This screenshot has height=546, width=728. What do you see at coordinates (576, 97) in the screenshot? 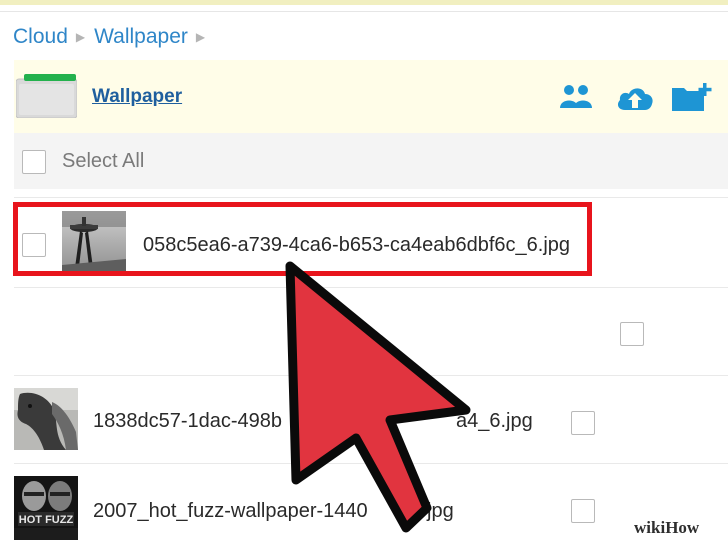
I see `share-users-icon` at bounding box center [576, 97].